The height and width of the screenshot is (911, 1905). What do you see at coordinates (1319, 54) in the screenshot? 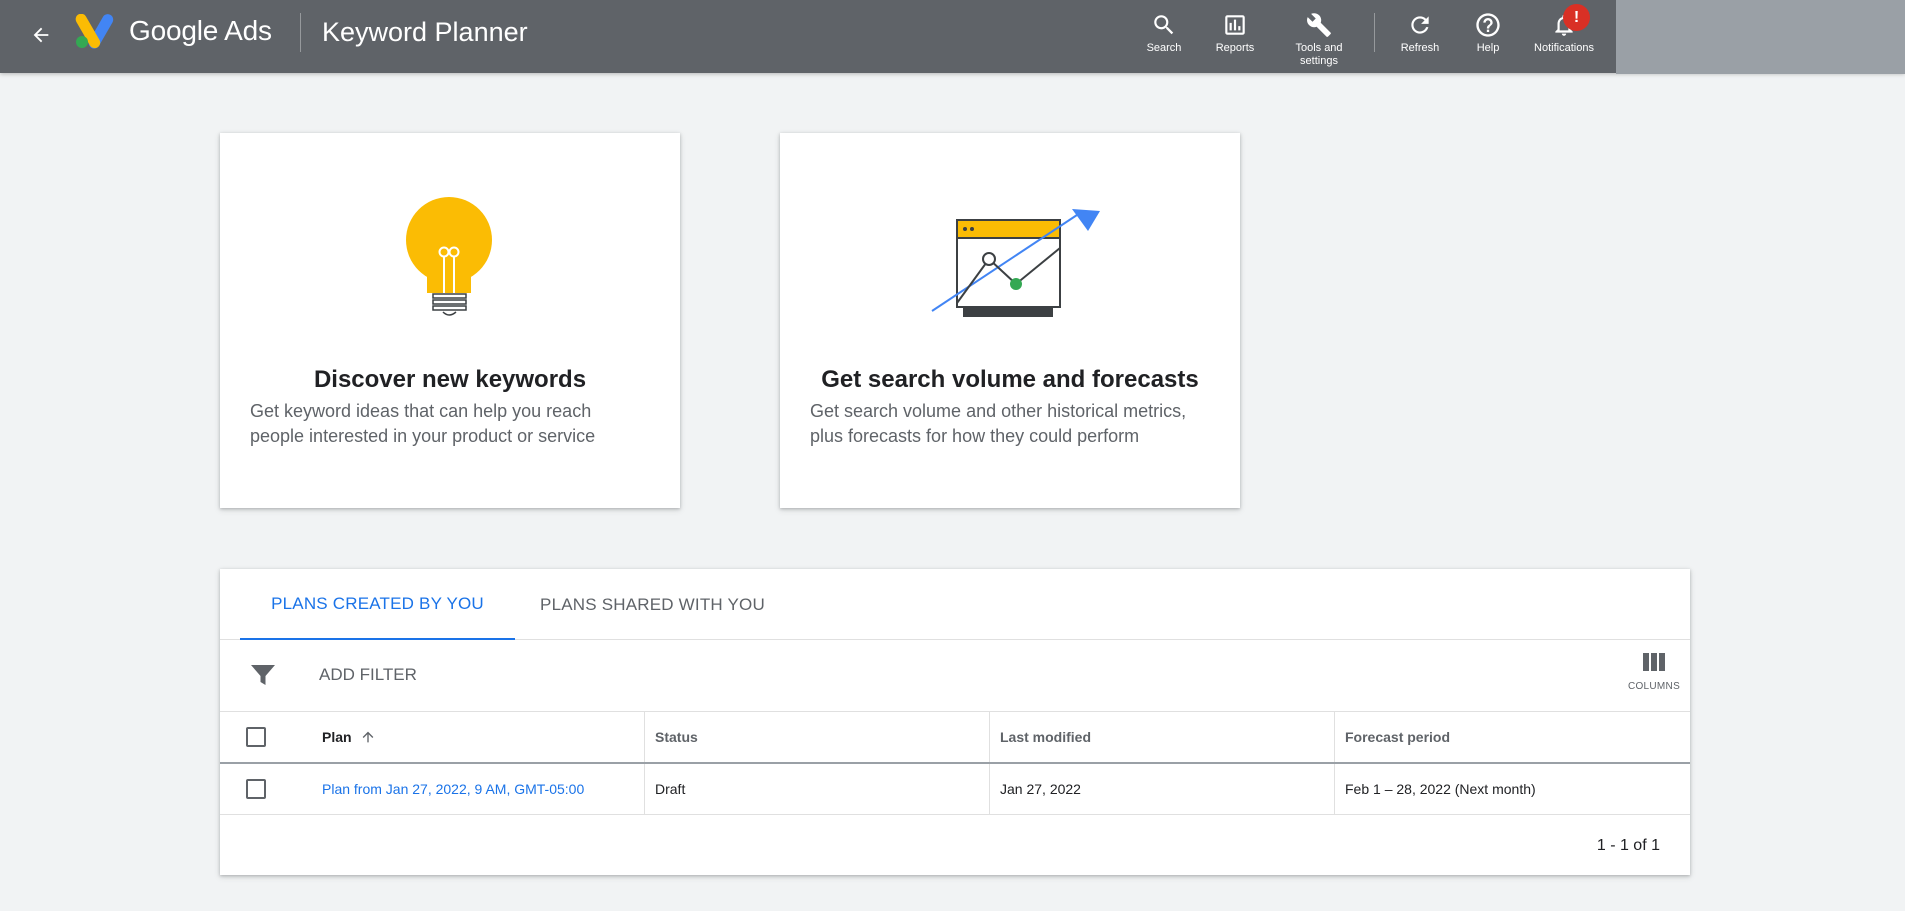
I see `tools-and-settings-label: Tools and settings` at bounding box center [1319, 54].